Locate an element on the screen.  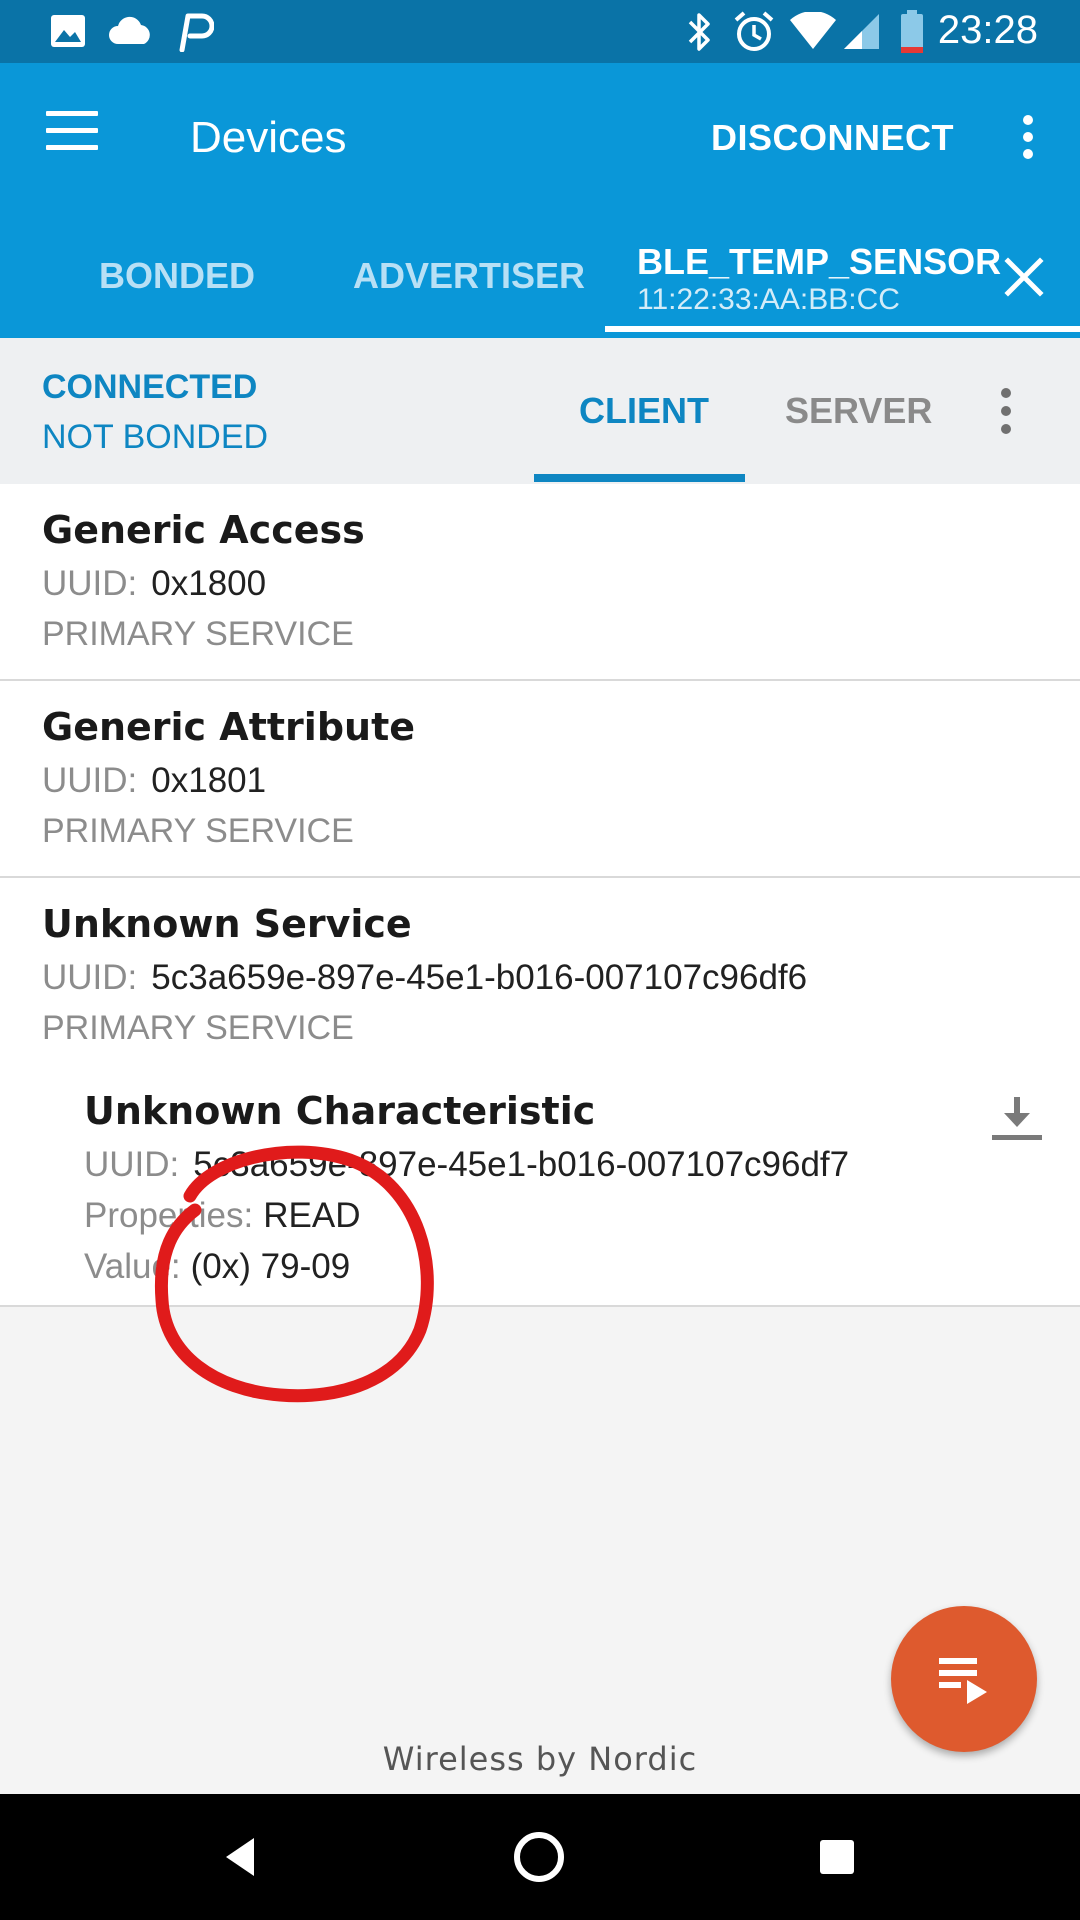
device-address: 11:22:33:AA:BB:CC is located at coordinates (768, 299).